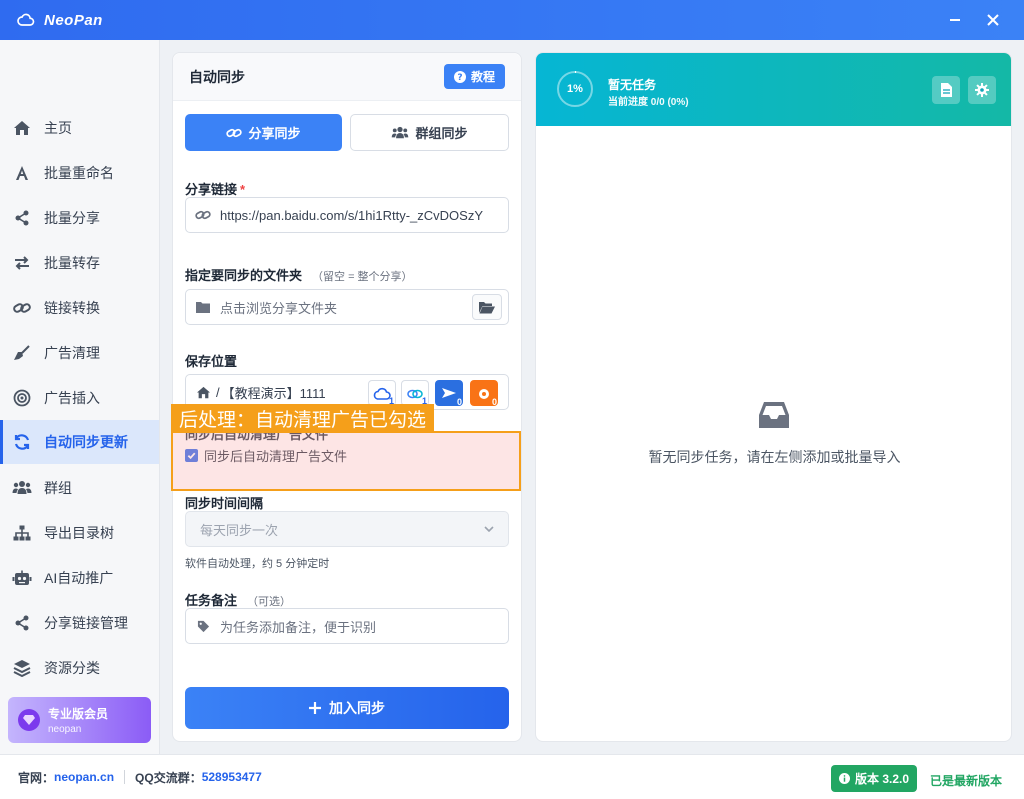  I want to click on add-sync-button: 加入同步, so click(347, 708).